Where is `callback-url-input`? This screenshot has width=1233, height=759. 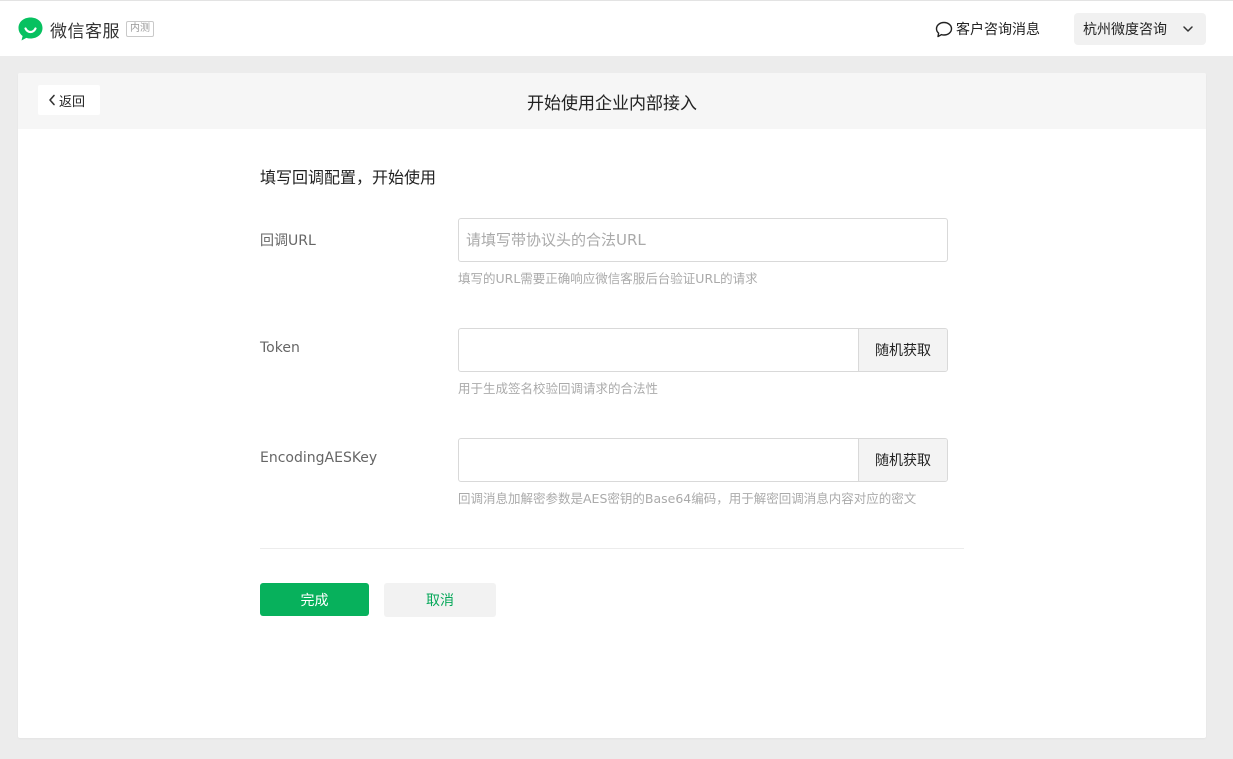 callback-url-input is located at coordinates (703, 240).